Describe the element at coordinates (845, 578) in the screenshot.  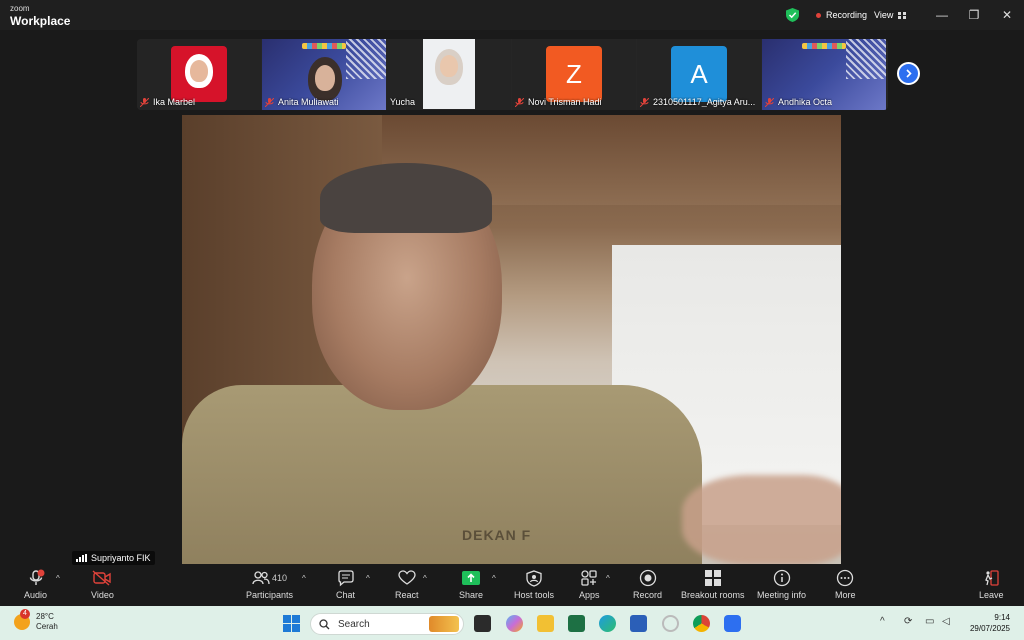
I see `more-icon` at that location.